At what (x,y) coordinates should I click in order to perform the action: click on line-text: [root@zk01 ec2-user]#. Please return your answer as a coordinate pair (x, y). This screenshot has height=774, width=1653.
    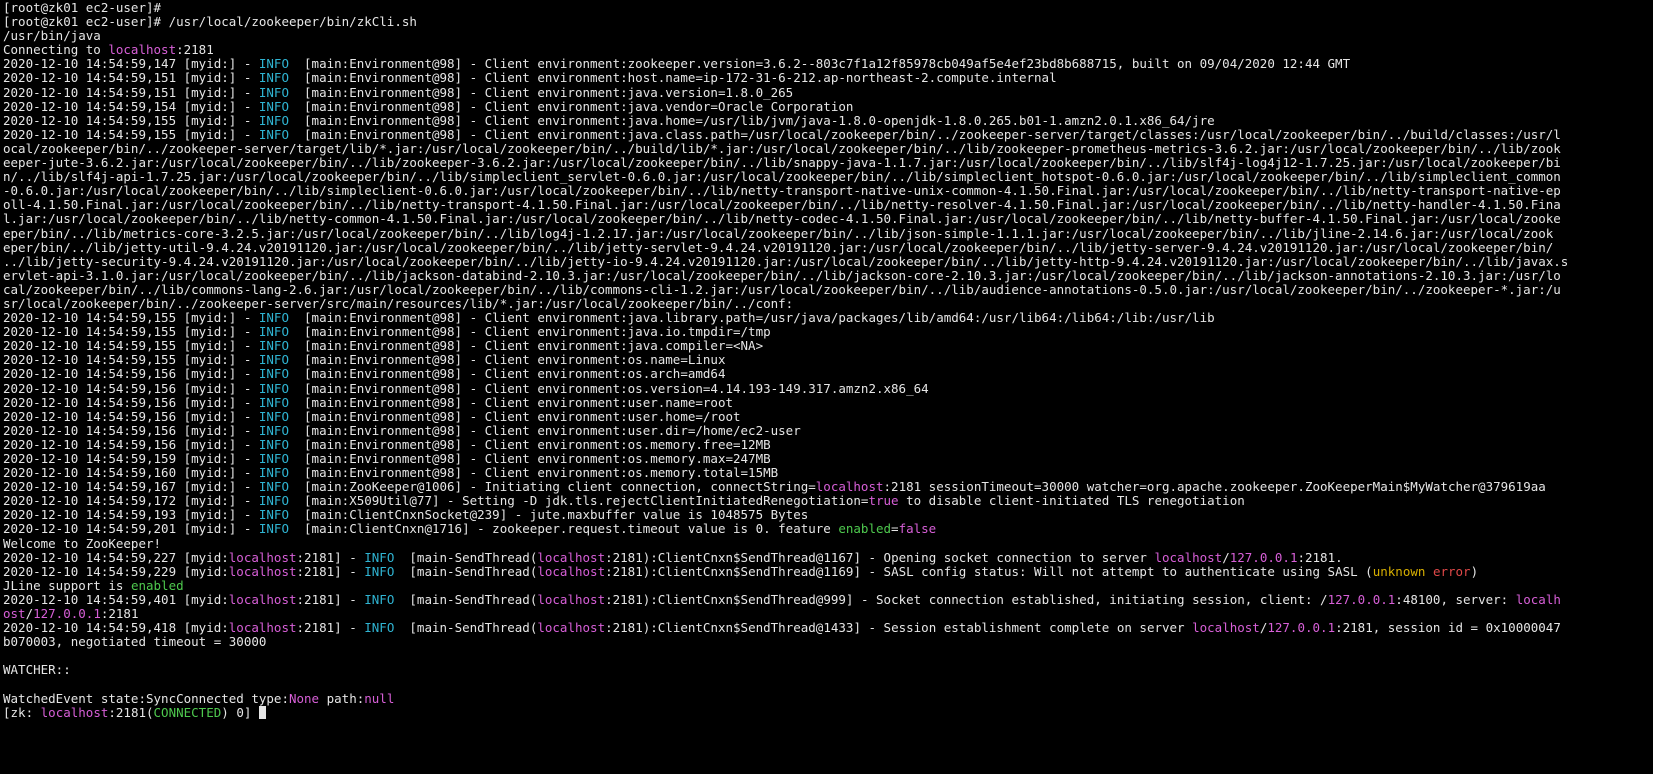
    Looking at the image, I should click on (82, 8).